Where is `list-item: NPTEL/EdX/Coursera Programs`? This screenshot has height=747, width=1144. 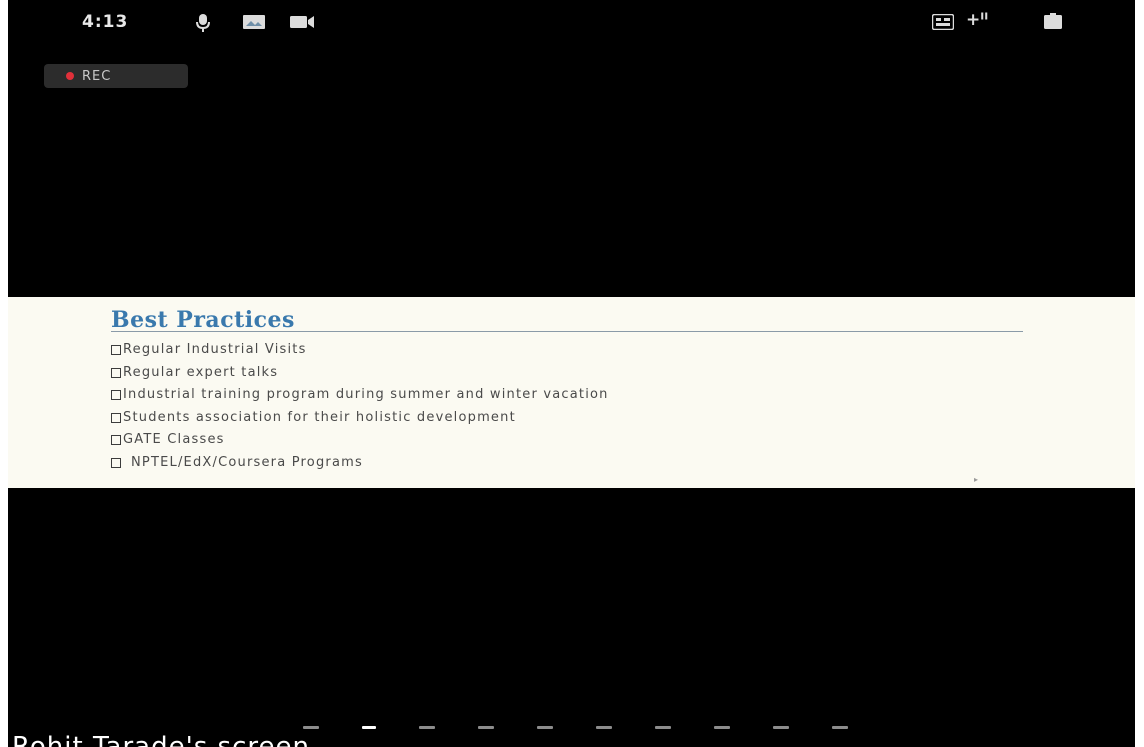
list-item: NPTEL/EdX/Coursera Programs is located at coordinates (360, 463).